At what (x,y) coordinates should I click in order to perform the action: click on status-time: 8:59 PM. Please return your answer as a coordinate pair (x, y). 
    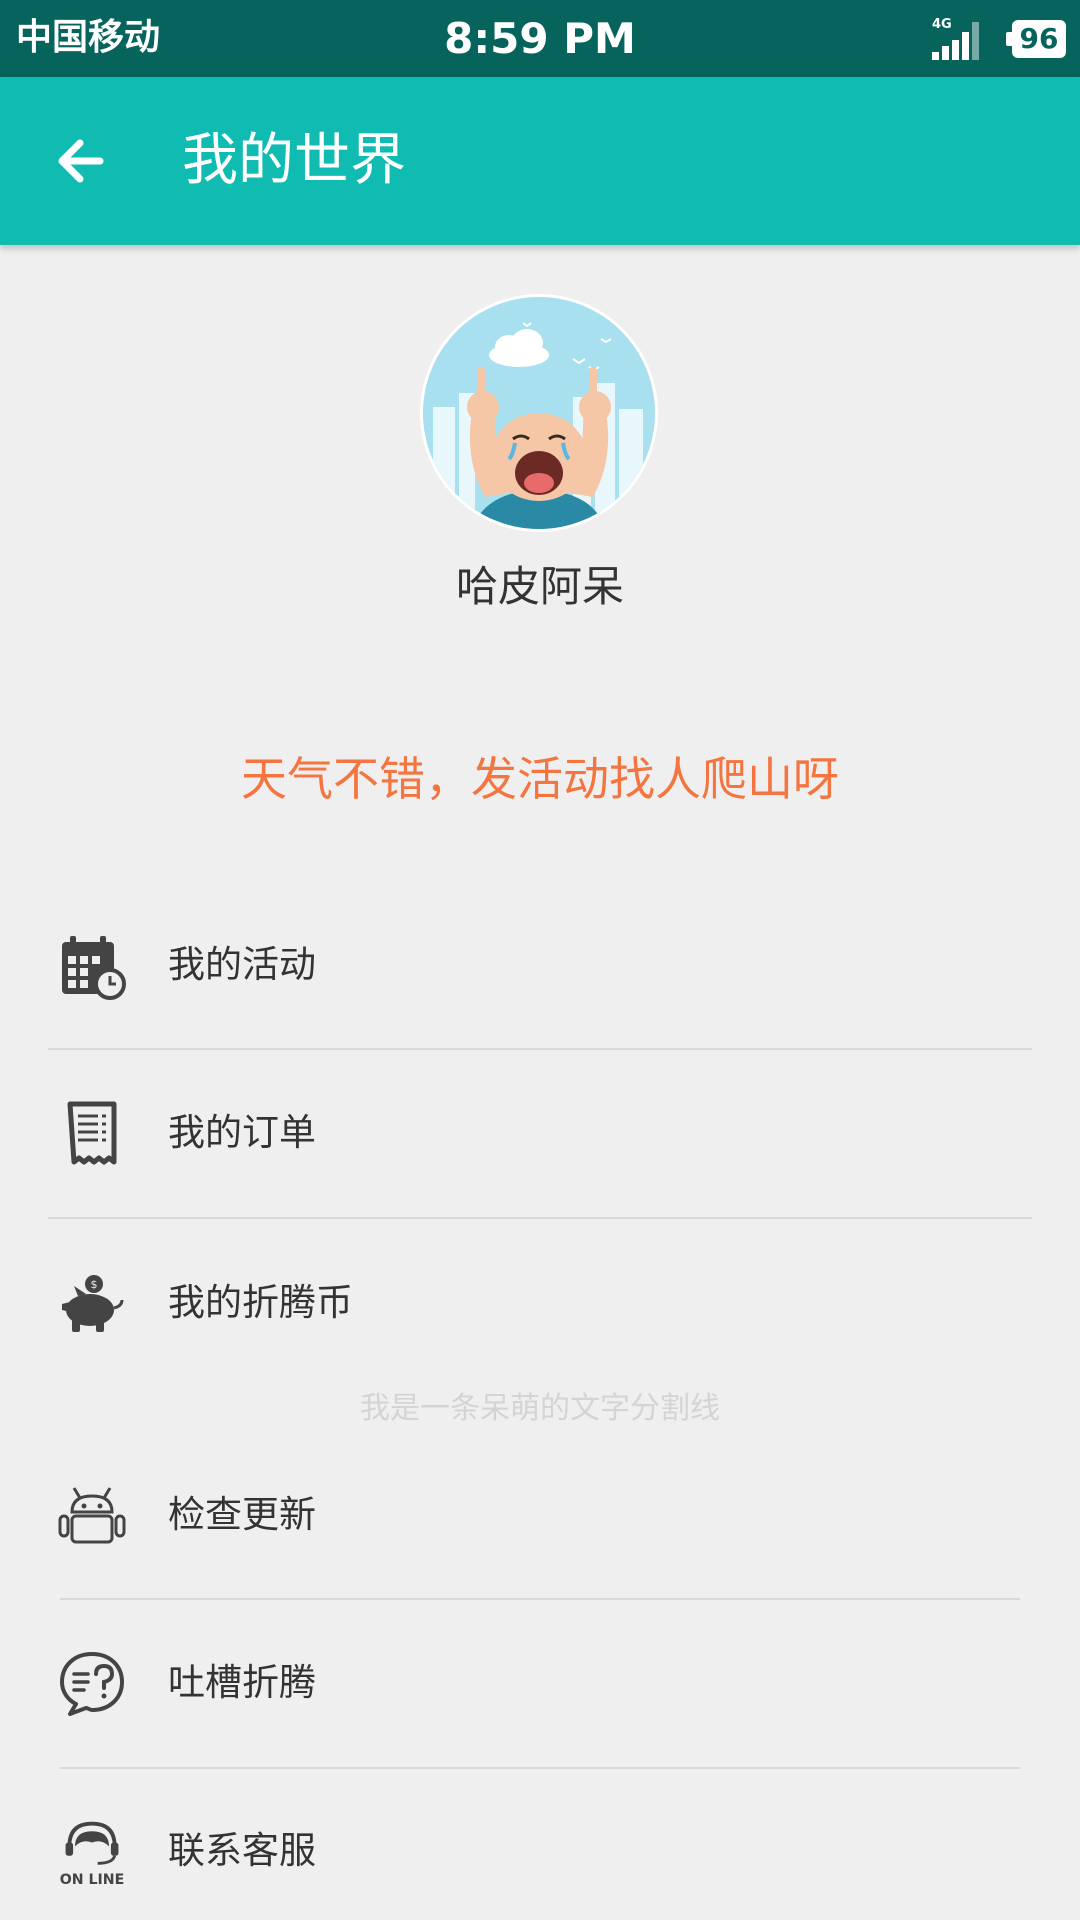
    Looking at the image, I should click on (540, 38).